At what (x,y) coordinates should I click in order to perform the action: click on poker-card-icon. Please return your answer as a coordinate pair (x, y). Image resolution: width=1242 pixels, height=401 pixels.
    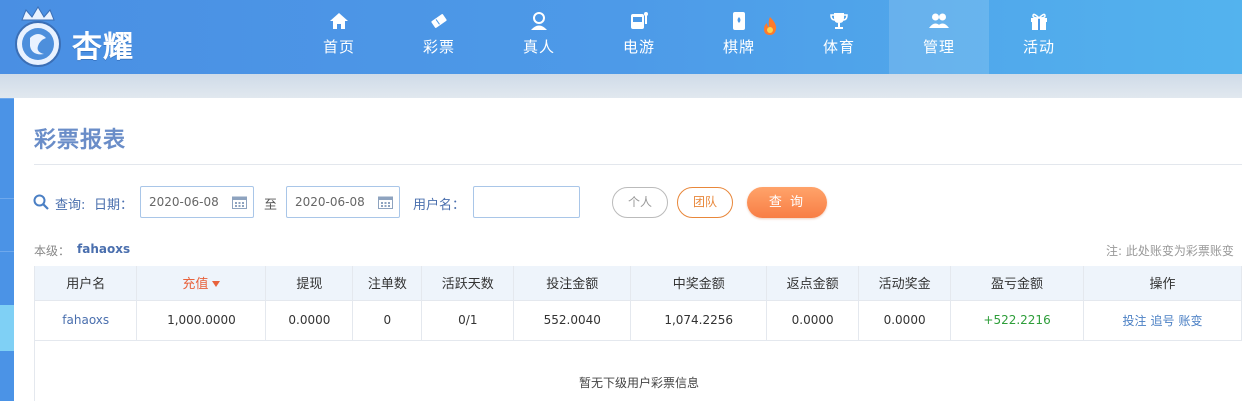
    Looking at the image, I should click on (739, 21).